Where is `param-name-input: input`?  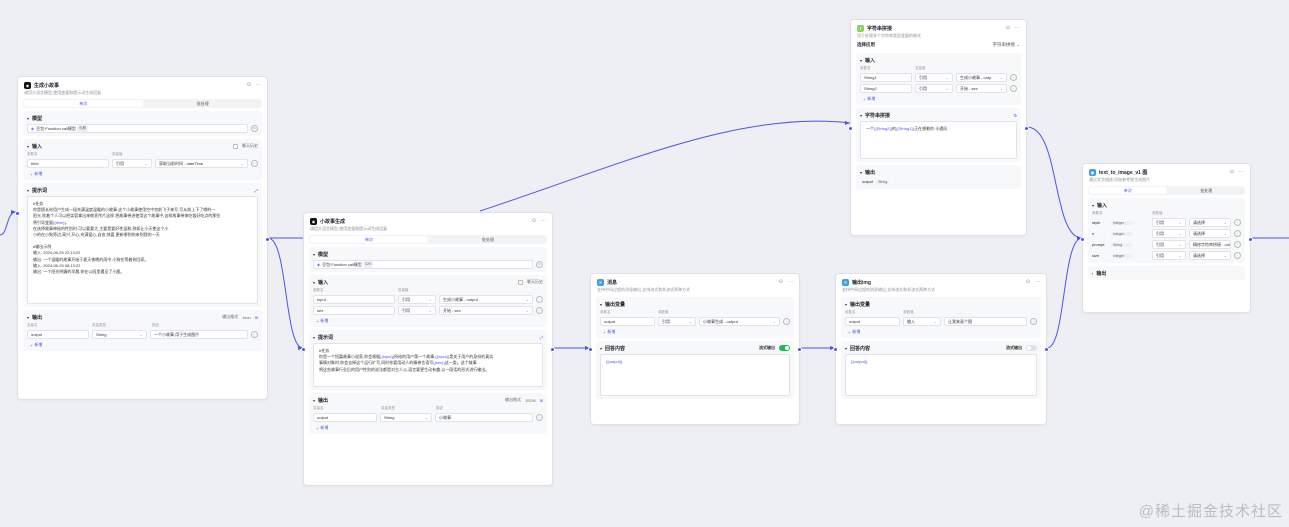
param-name-input: input is located at coordinates (354, 299).